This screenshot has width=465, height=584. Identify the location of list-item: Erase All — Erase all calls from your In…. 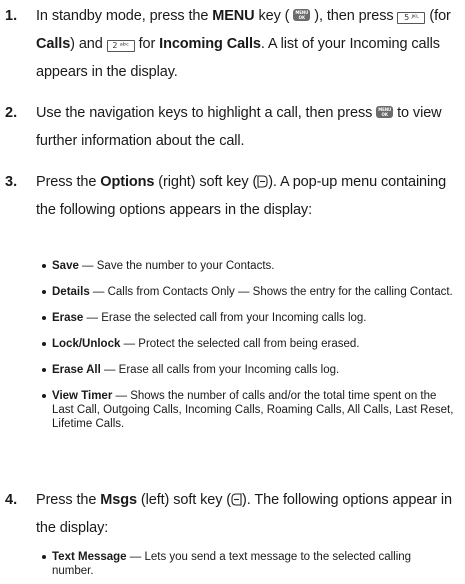
(248, 370).